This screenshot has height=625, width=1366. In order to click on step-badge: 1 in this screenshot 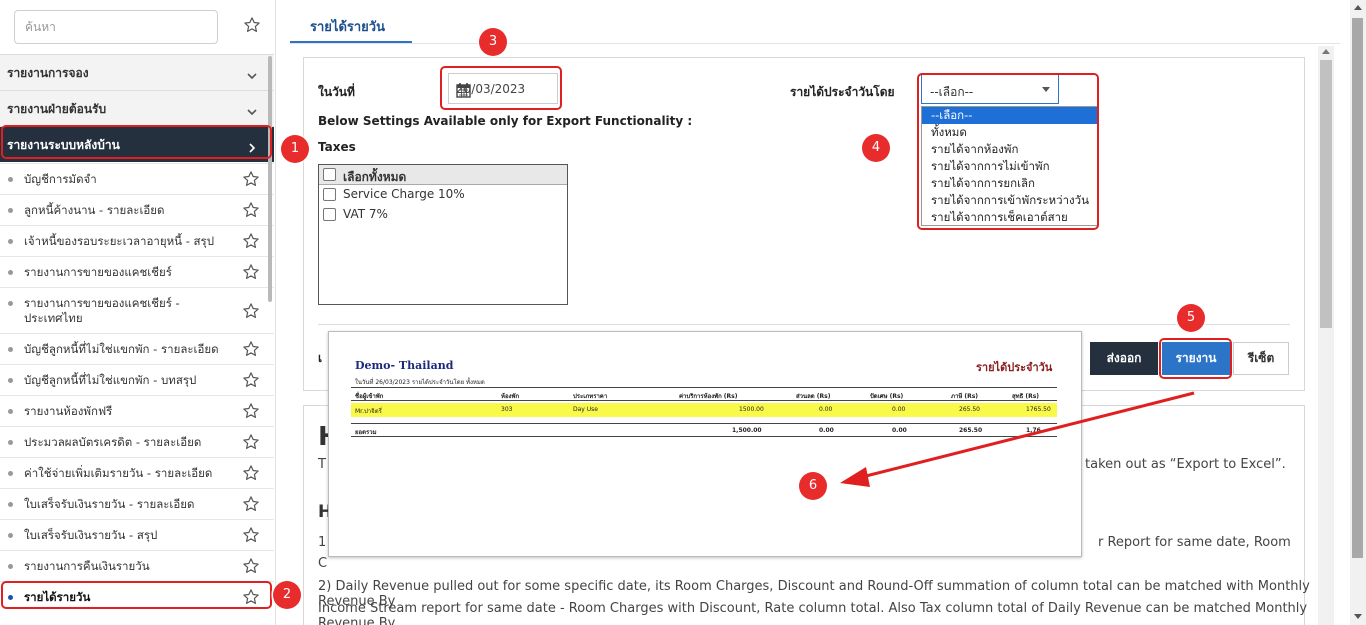, I will do `click(295, 149)`.